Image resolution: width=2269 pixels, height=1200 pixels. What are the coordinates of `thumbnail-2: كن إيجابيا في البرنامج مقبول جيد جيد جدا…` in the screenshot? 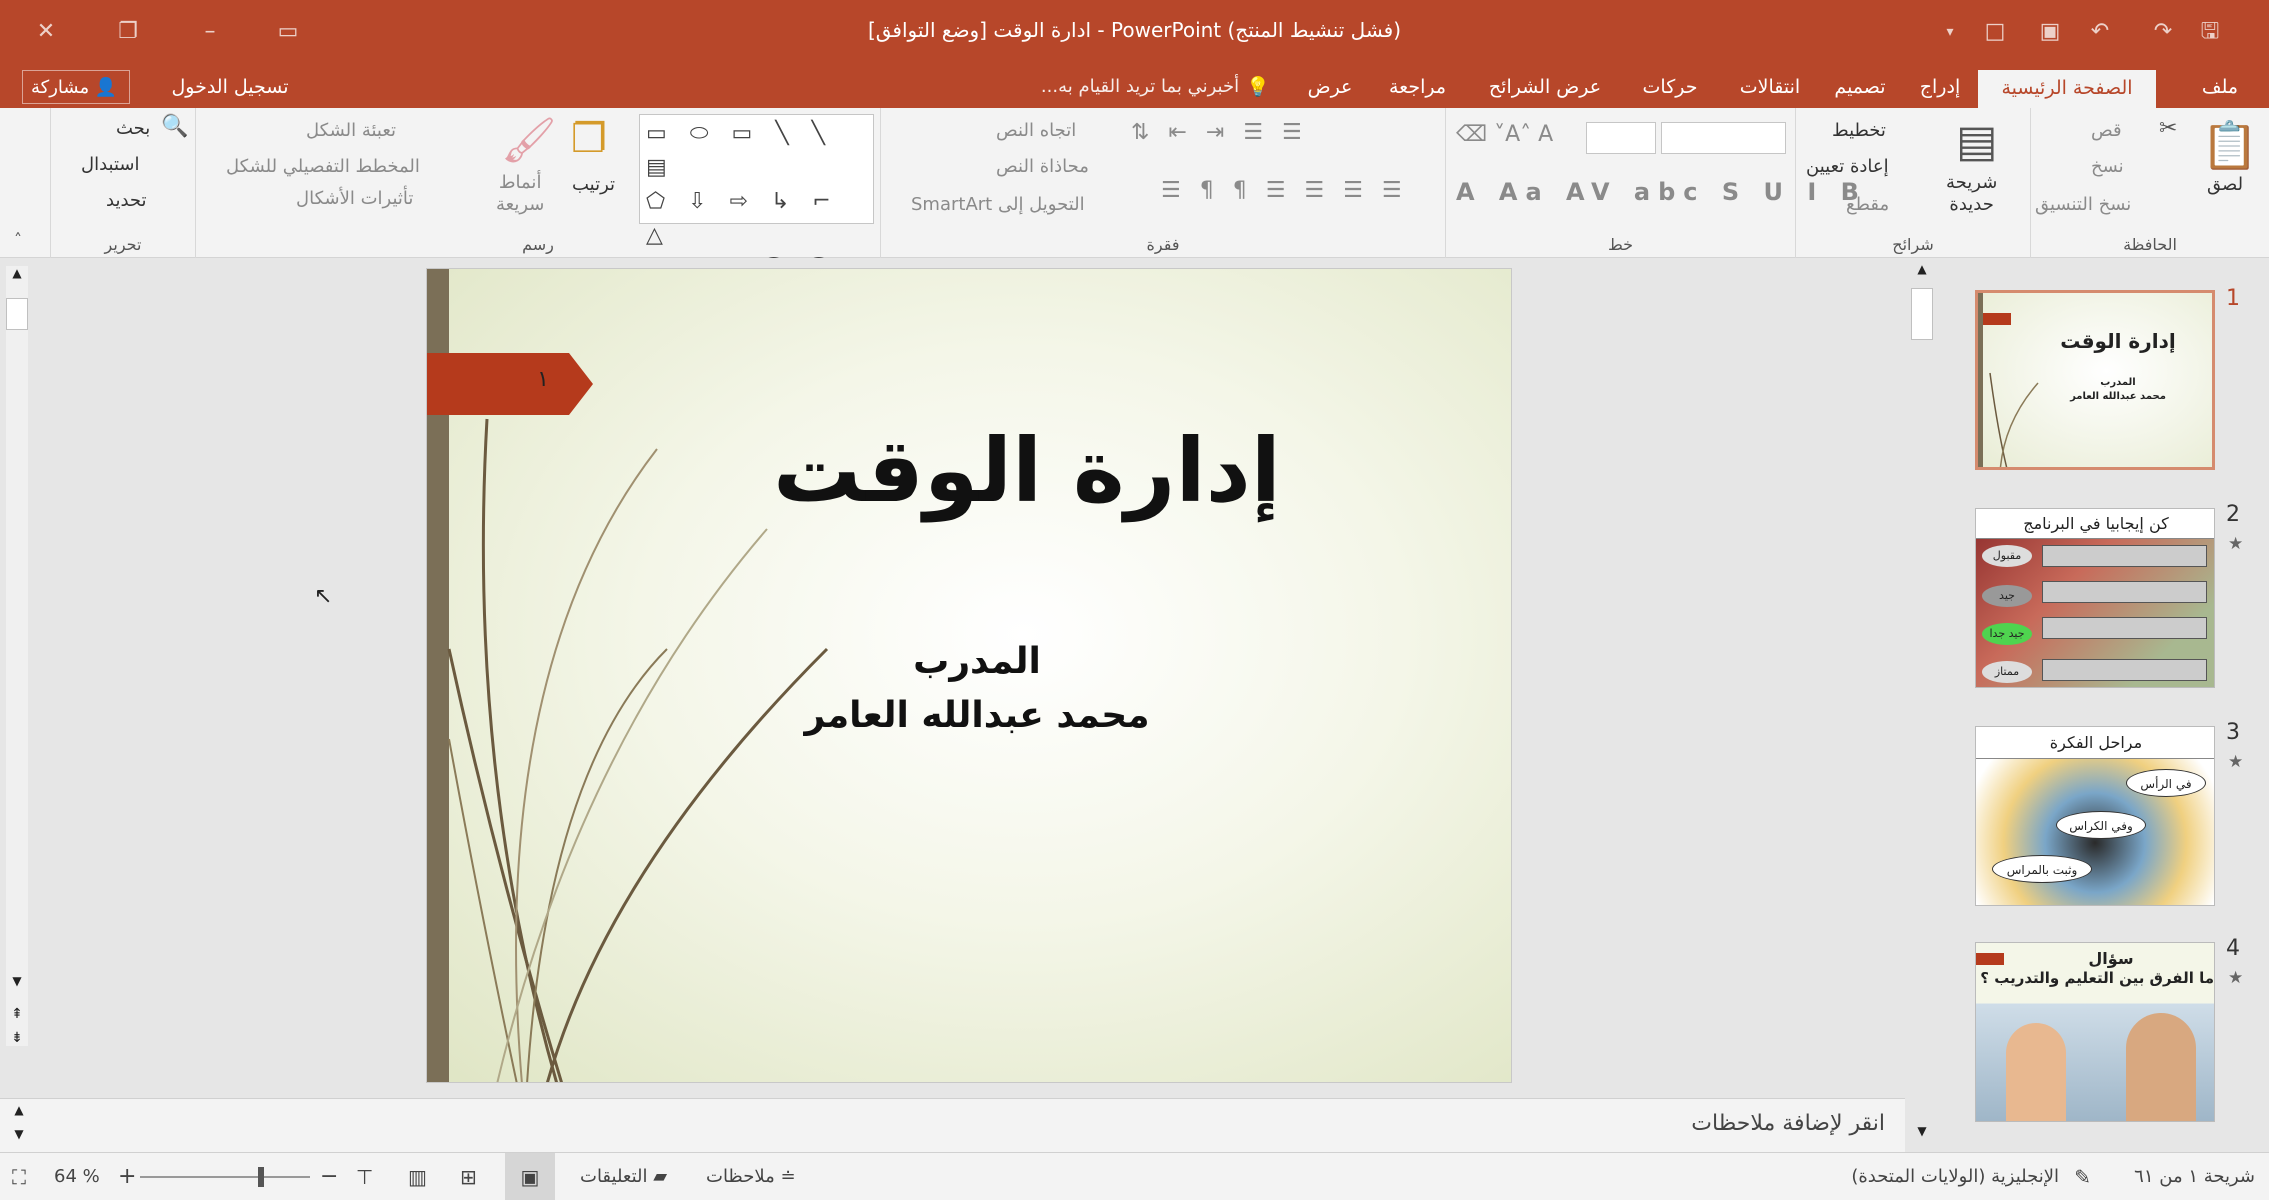 It's located at (2095, 598).